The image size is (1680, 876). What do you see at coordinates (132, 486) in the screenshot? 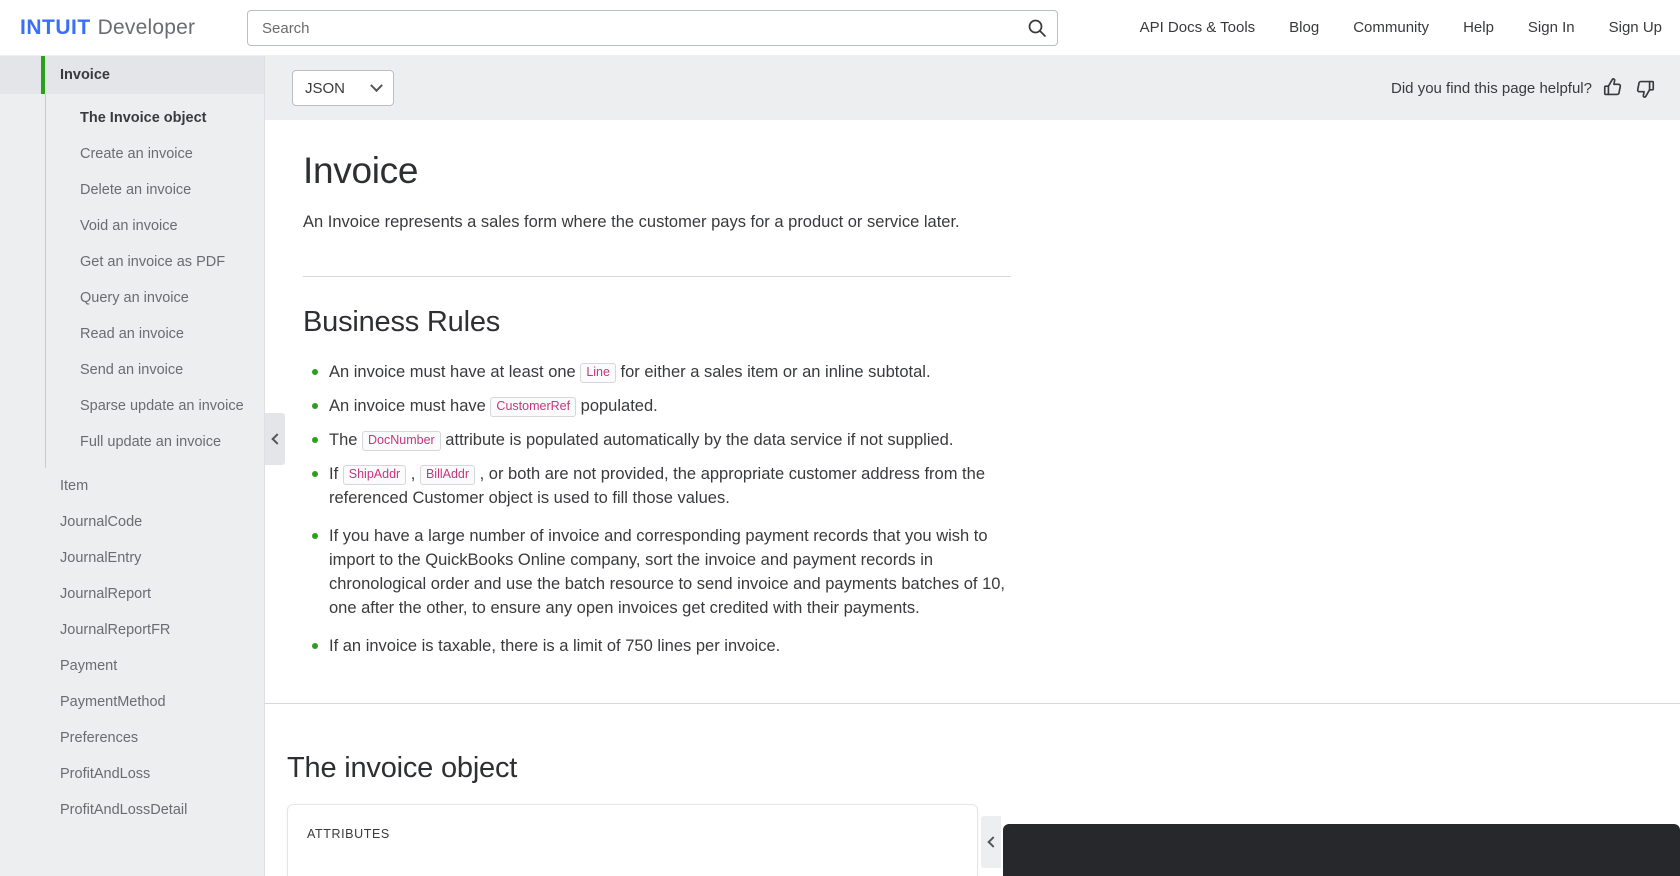
I see `sidebar-item-item: Item` at bounding box center [132, 486].